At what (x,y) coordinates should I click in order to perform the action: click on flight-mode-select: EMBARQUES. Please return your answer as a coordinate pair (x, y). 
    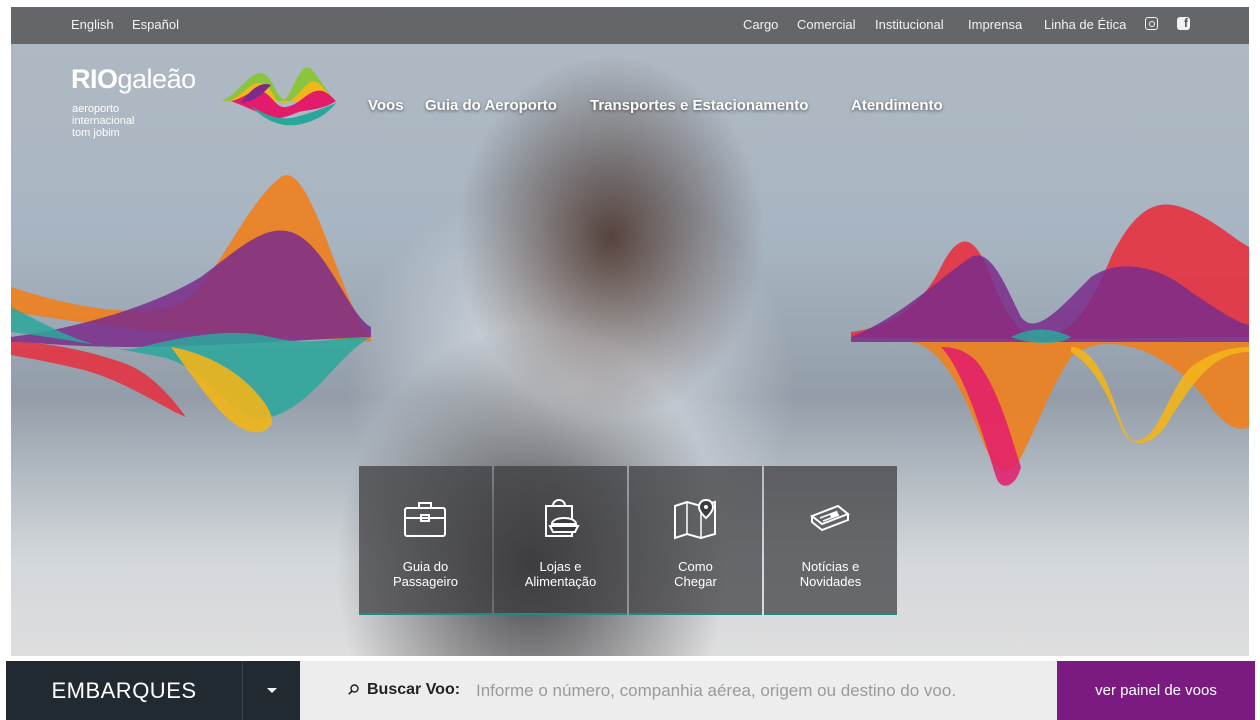
    Looking at the image, I should click on (124, 690).